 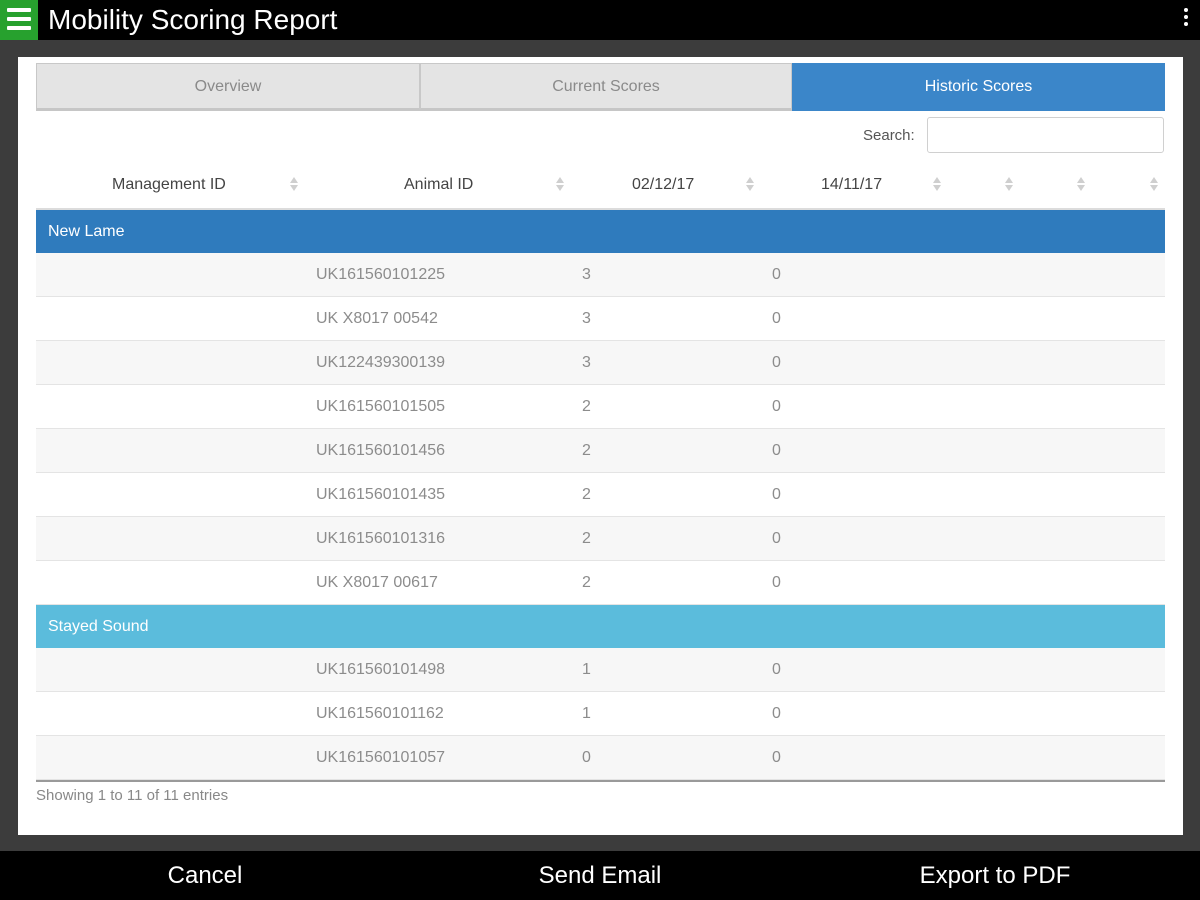 I want to click on column-header-animal-id: Animal ID, so click(x=438, y=185).